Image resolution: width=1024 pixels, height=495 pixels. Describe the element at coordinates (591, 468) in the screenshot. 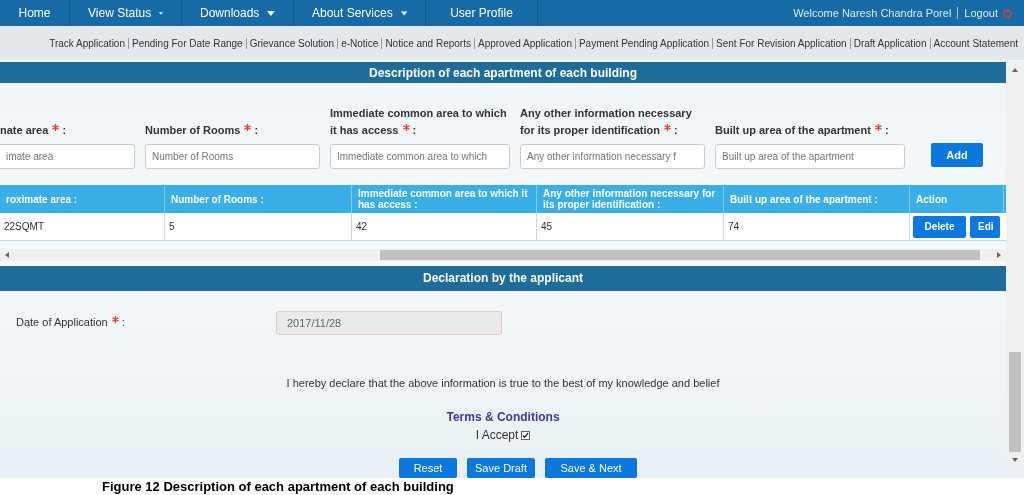

I see `save-next-button: Save & Next` at that location.